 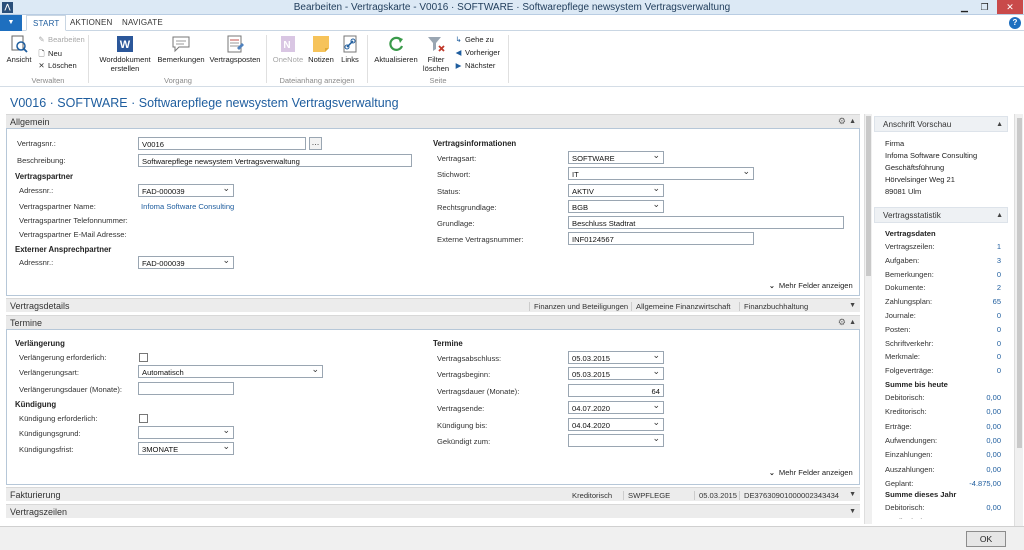 I want to click on rechtsgrundlage-dropdown: BGB, so click(x=616, y=206).